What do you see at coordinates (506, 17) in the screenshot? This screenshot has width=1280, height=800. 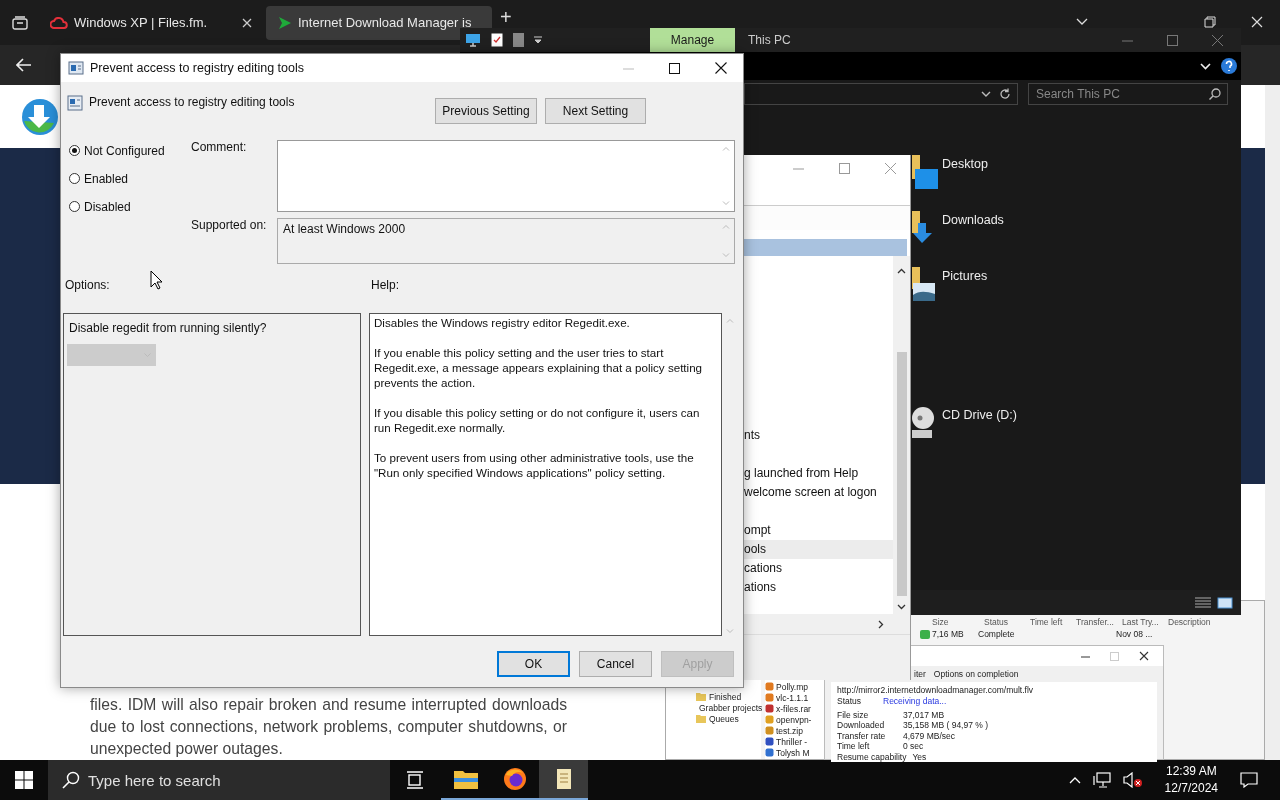 I see `new-tab-button: +` at bounding box center [506, 17].